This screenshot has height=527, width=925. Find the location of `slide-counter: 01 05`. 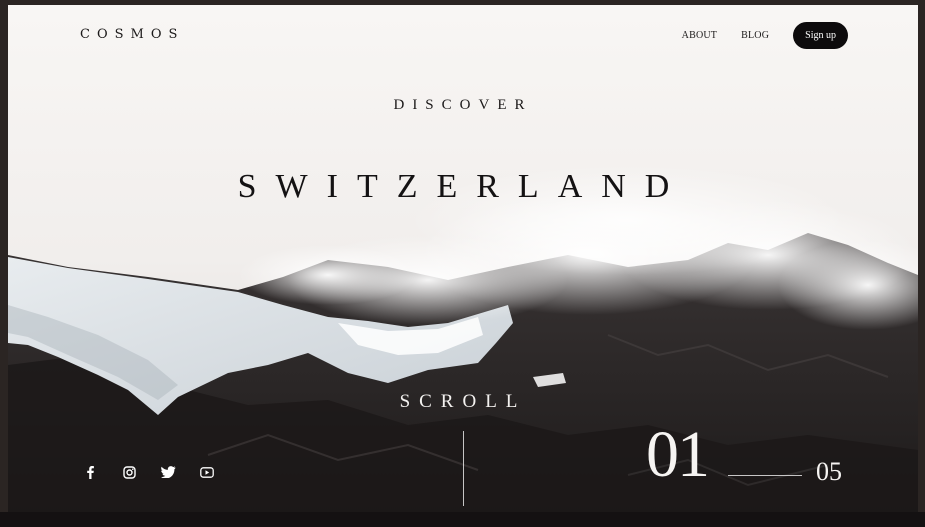

slide-counter: 01 05 is located at coordinates (751, 455).